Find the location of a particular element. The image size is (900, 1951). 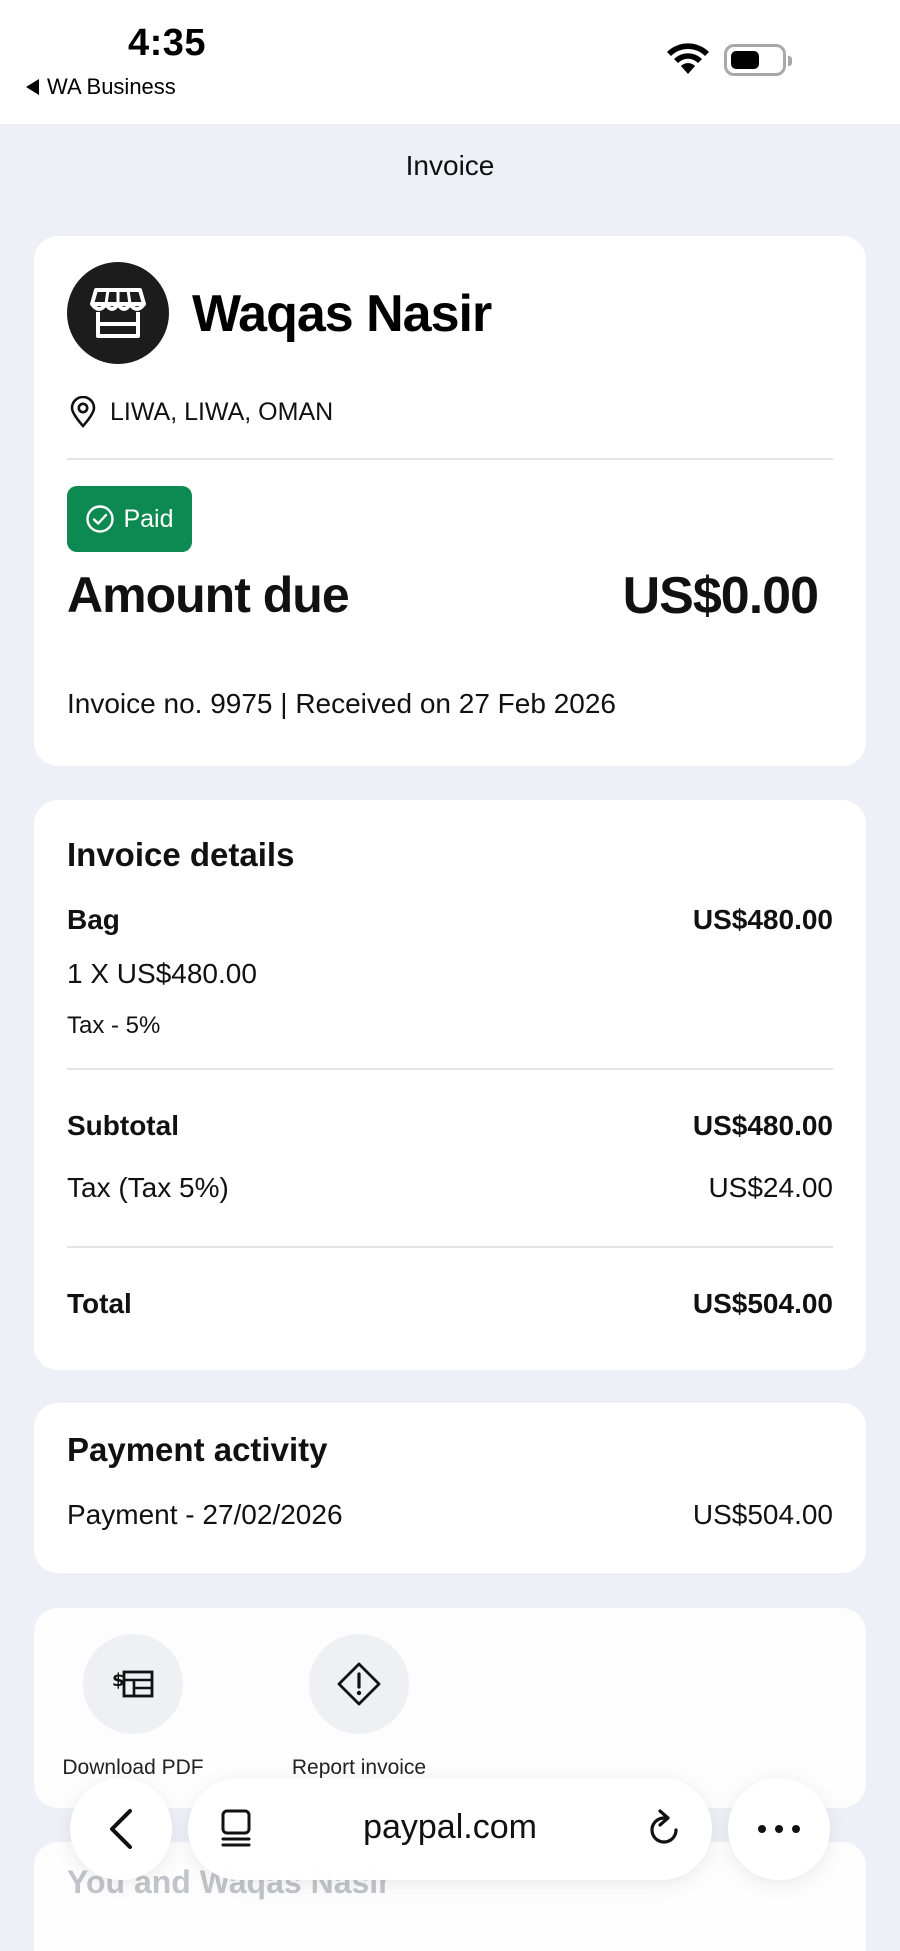

back-to-app-link: WA Business is located at coordinates (101, 87).